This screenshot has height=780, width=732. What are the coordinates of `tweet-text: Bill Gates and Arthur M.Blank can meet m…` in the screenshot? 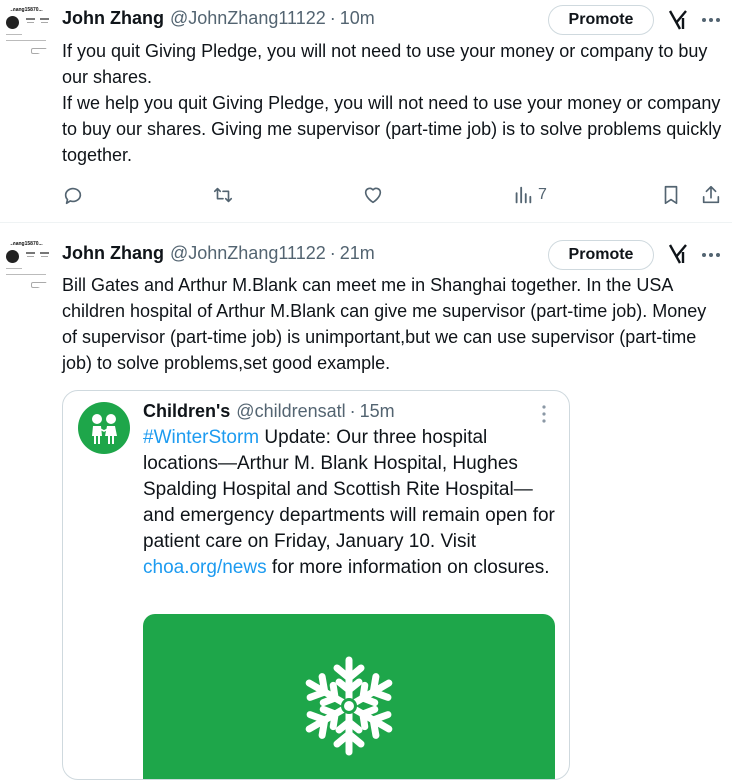 It's located at (384, 324).